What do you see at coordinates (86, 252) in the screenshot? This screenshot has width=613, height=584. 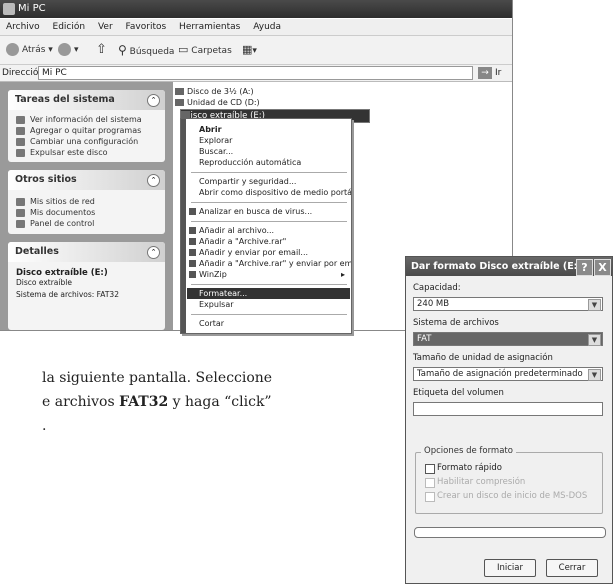 I see `panel-header: Detalles ⌃` at bounding box center [86, 252].